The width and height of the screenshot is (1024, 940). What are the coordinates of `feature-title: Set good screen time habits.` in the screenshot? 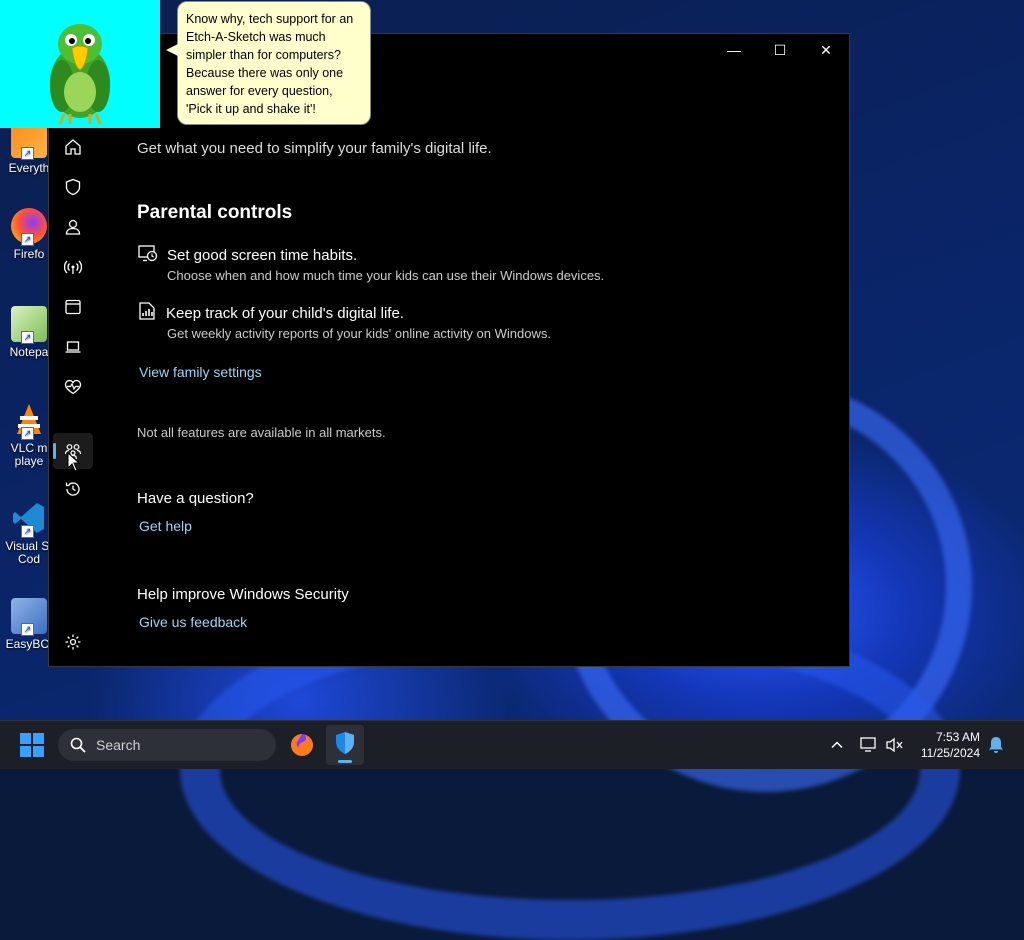 It's located at (262, 255).